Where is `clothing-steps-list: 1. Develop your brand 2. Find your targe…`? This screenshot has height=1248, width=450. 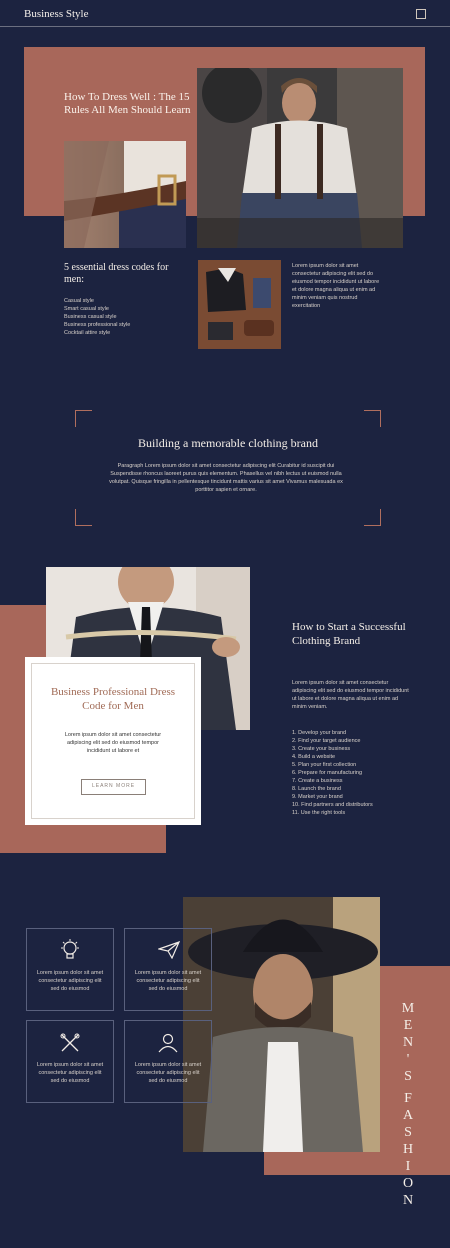 clothing-steps-list: 1. Develop your brand 2. Find your targe… is located at coordinates (352, 773).